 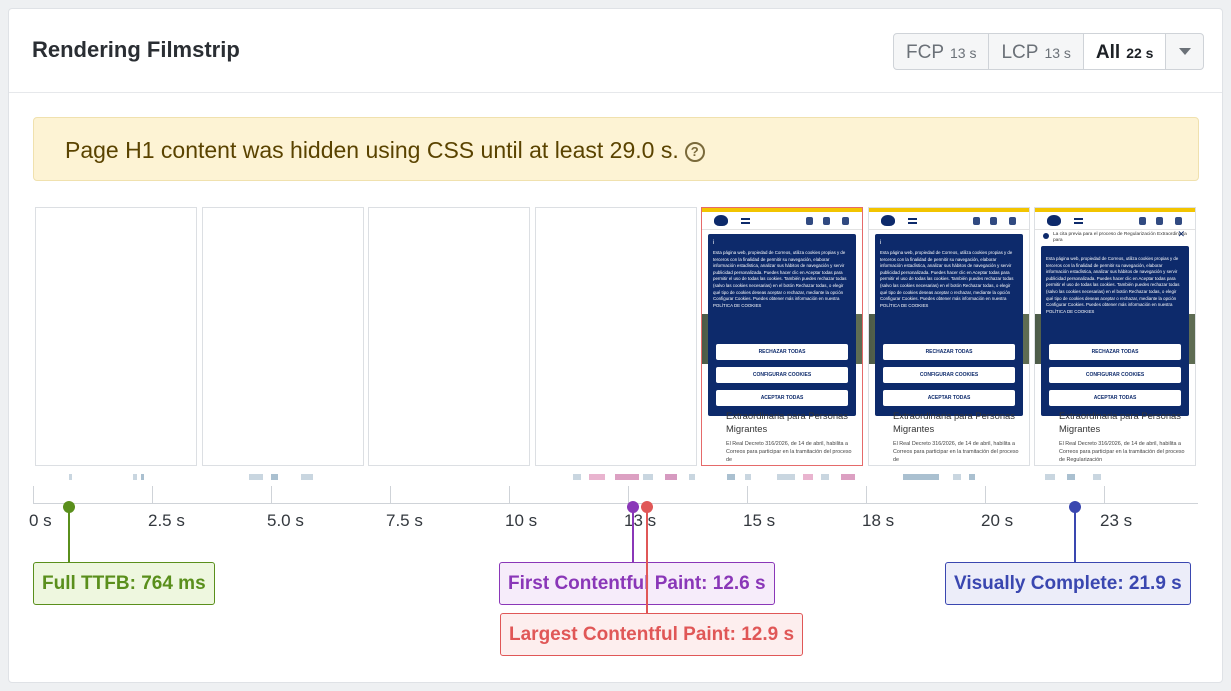 I want to click on info-icon, so click(x=1046, y=236).